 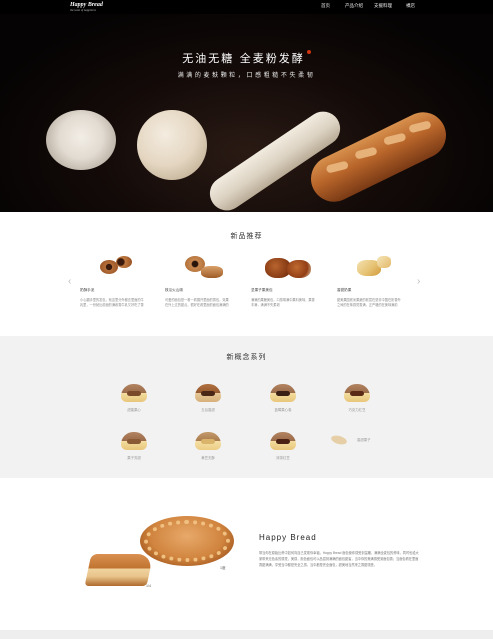 What do you see at coordinates (410, 6) in the screenshot?
I see `nav-stores: 裸店` at bounding box center [410, 6].